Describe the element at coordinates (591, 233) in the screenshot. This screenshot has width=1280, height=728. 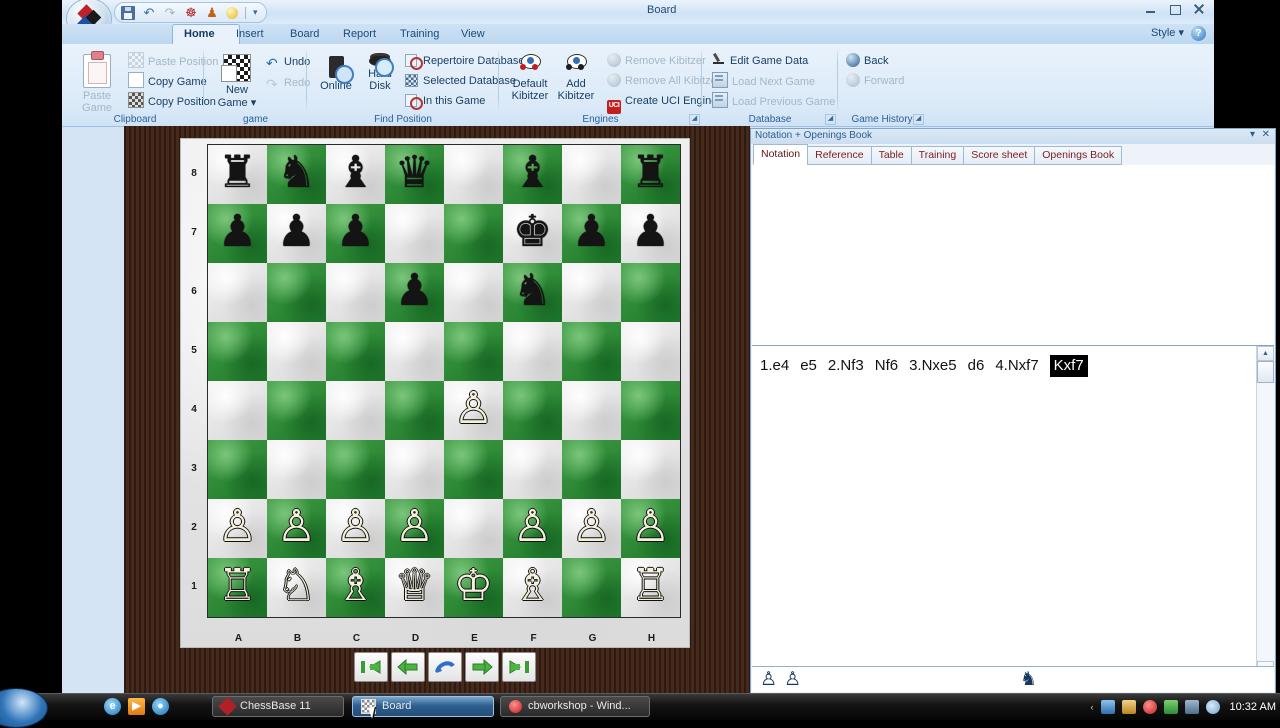
I see `square-g7: ♟` at that location.